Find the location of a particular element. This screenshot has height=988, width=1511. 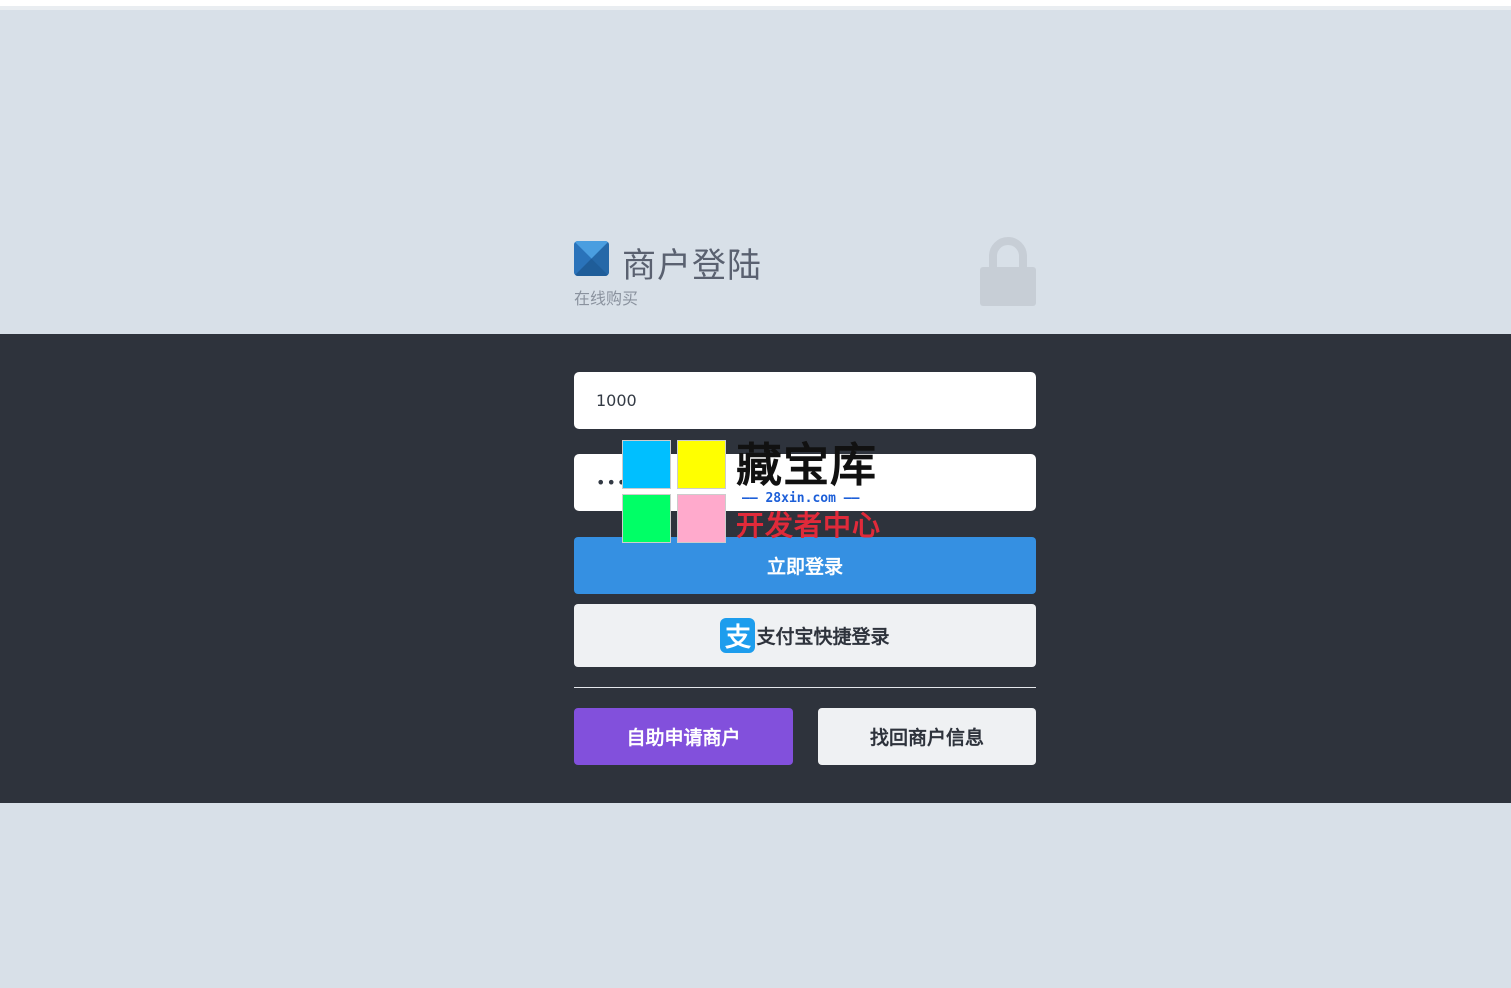

alipay-login-label: 支付宝快捷登录 is located at coordinates (823, 637).